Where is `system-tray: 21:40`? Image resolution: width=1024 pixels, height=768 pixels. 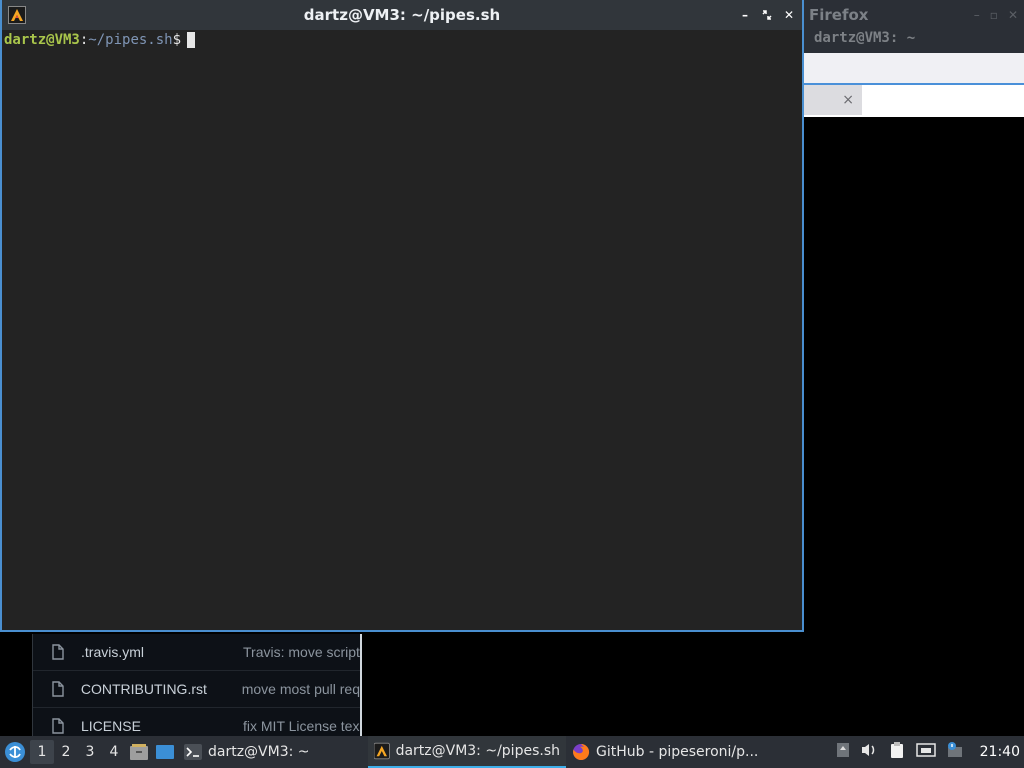 system-tray: 21:40 is located at coordinates (930, 752).